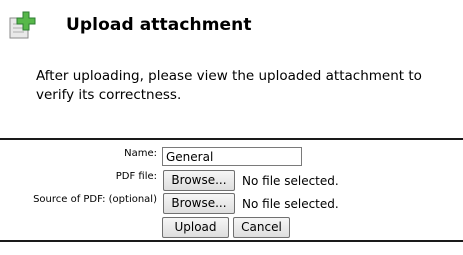 The image size is (463, 255). What do you see at coordinates (232, 156) in the screenshot?
I see `name-input` at bounding box center [232, 156].